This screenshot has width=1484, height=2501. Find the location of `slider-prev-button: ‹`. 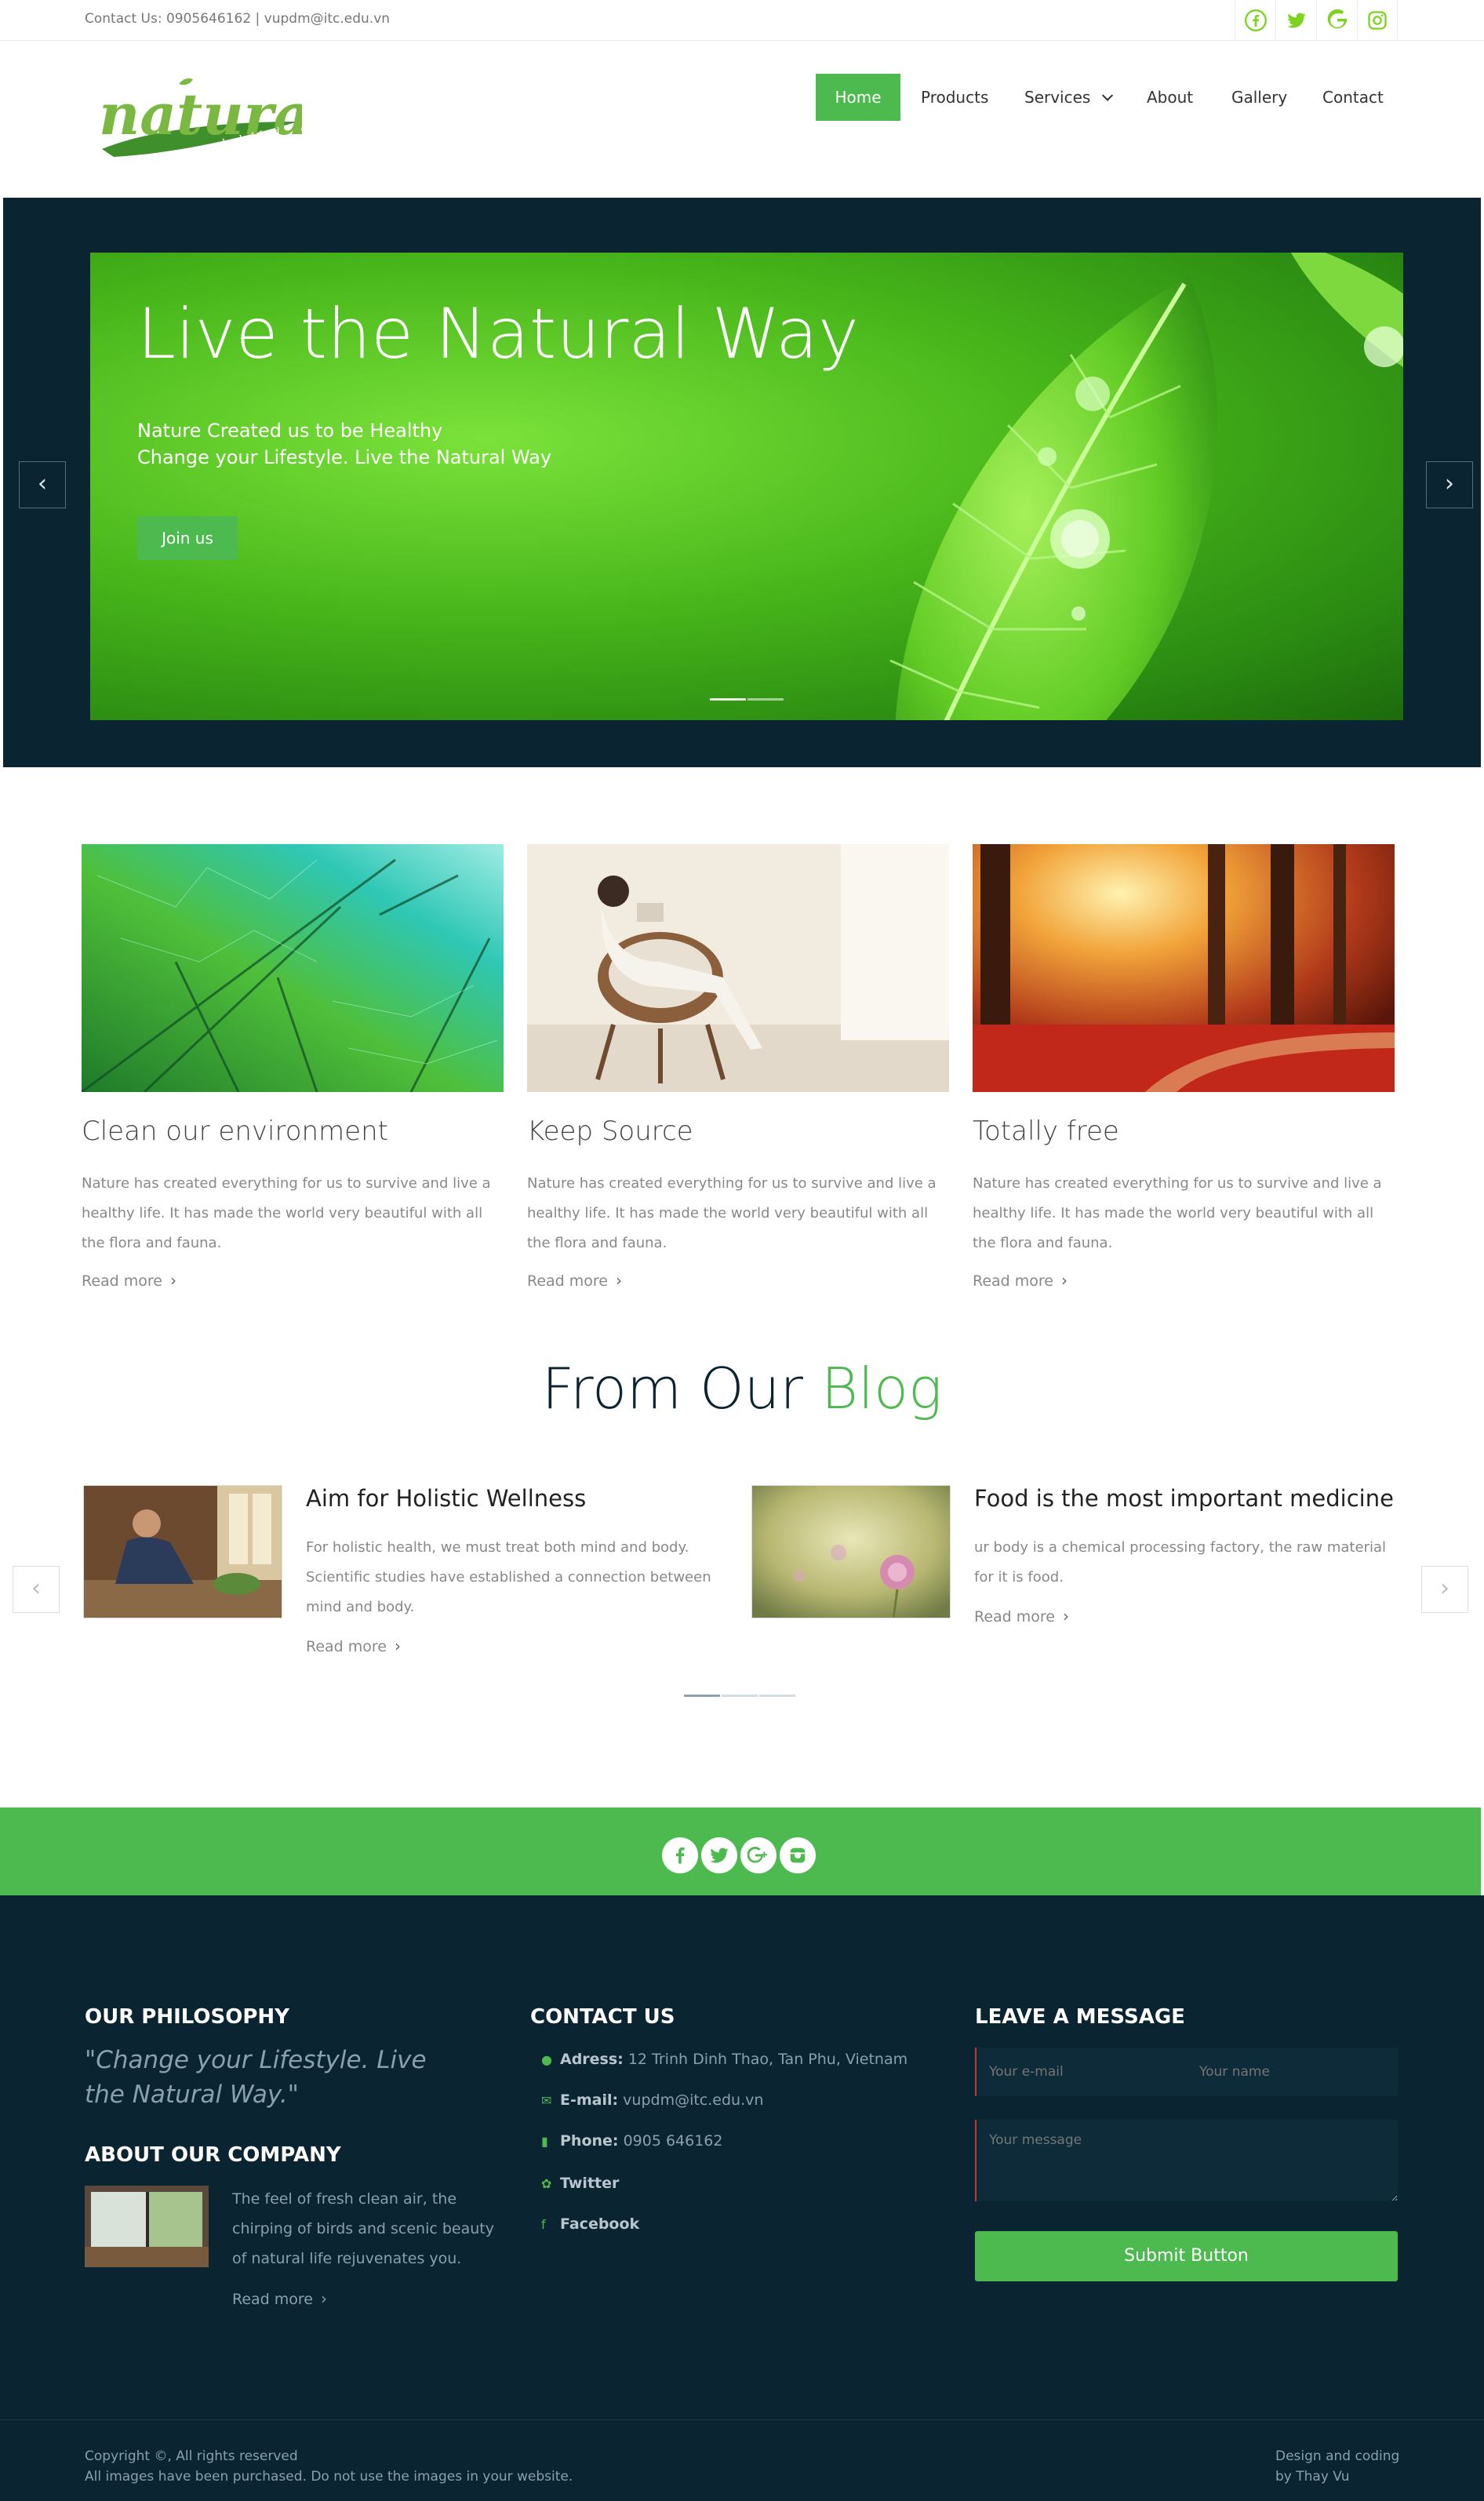

slider-prev-button: ‹ is located at coordinates (42, 484).